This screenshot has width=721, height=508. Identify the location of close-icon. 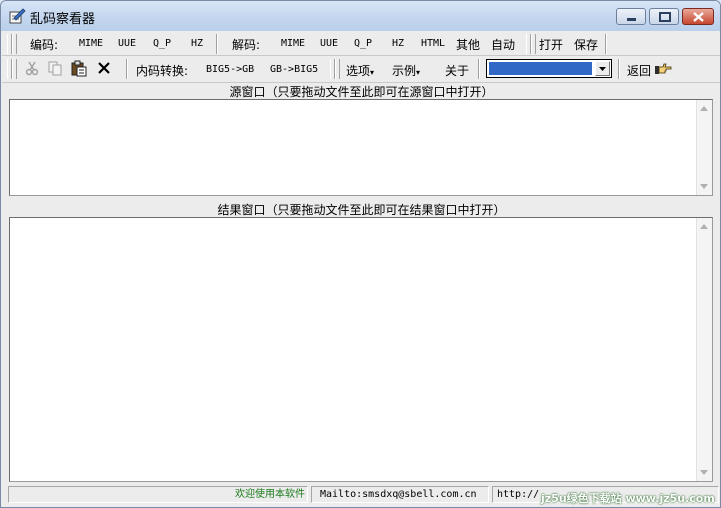
(698, 17).